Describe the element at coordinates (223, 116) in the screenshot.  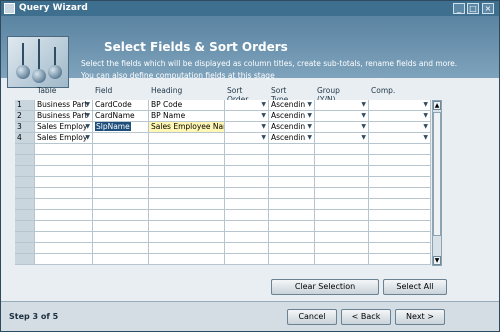
I see `table-row: 2 Business Part CardName BP Name Ascendin` at that location.